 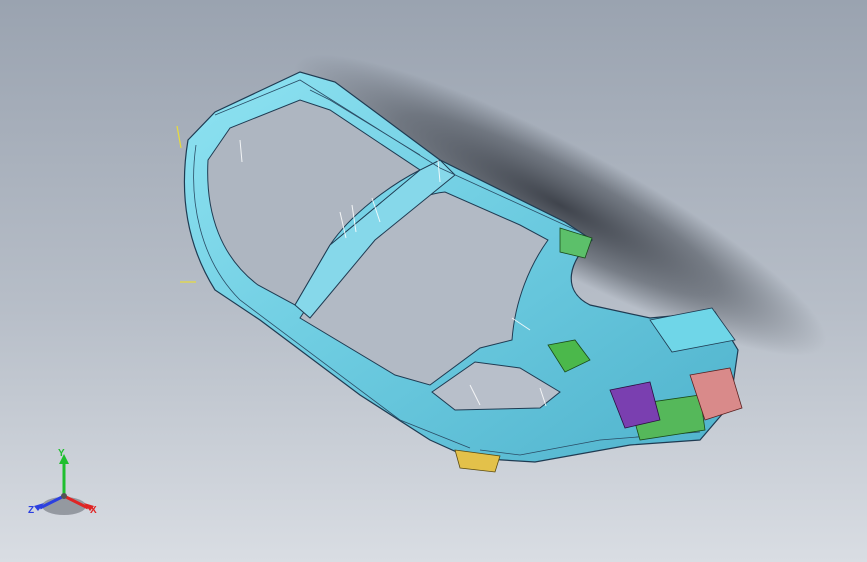 What do you see at coordinates (61, 453) in the screenshot?
I see `y-axis-label: Y` at bounding box center [61, 453].